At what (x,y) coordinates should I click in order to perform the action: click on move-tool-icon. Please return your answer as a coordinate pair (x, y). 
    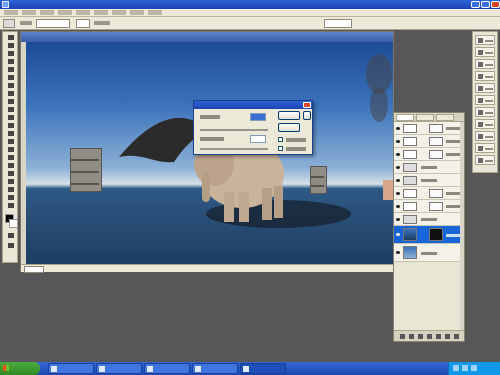
    Looking at the image, I should click on (10, 37).